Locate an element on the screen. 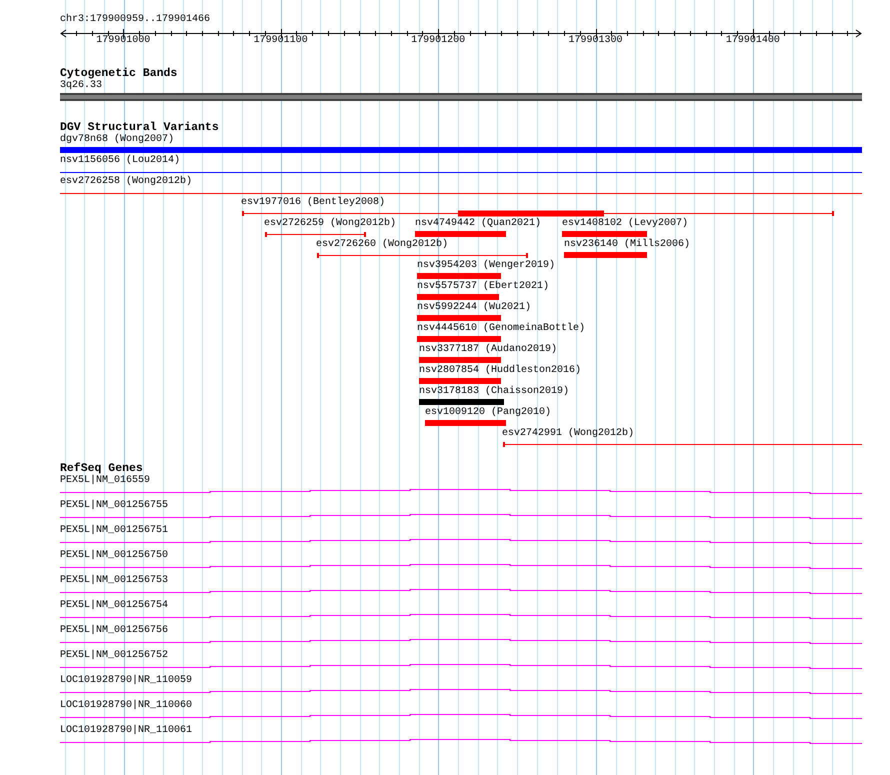  variant-label: esv2742991 (Wong2012b) is located at coordinates (568, 434).